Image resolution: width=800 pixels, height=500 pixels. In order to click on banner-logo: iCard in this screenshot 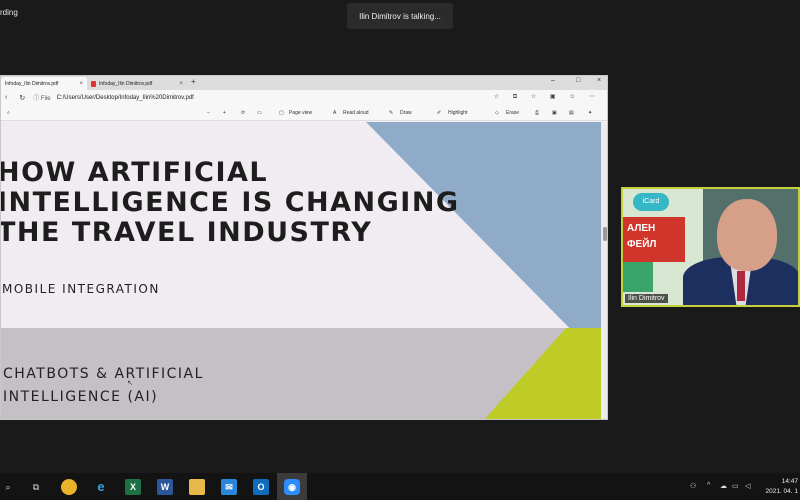, I will do `click(651, 202)`.